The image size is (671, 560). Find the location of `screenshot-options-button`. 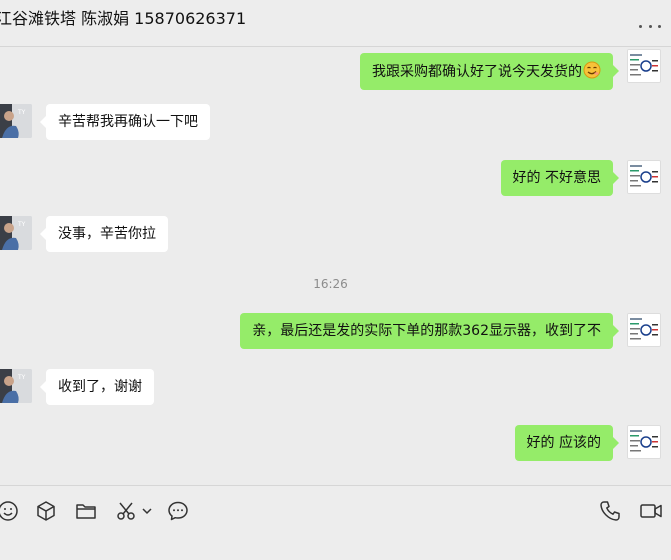

screenshot-options-button is located at coordinates (147, 511).